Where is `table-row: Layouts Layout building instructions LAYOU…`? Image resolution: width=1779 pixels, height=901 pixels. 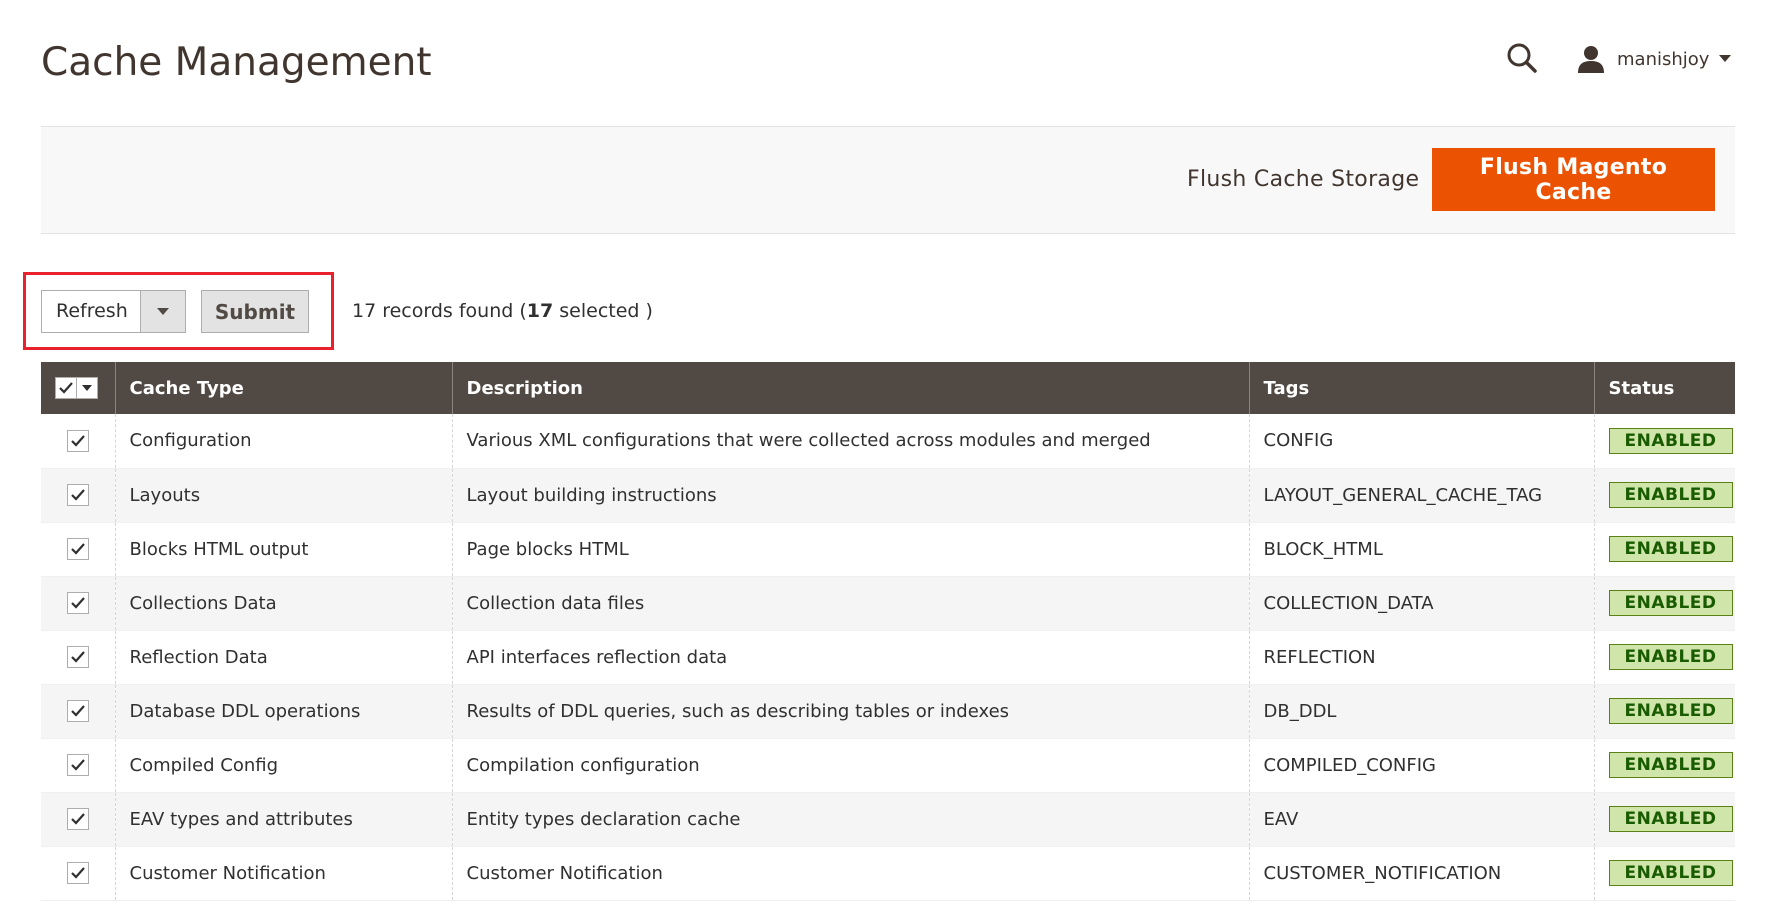
table-row: Layouts Layout building instructions LAYOU… is located at coordinates (888, 495).